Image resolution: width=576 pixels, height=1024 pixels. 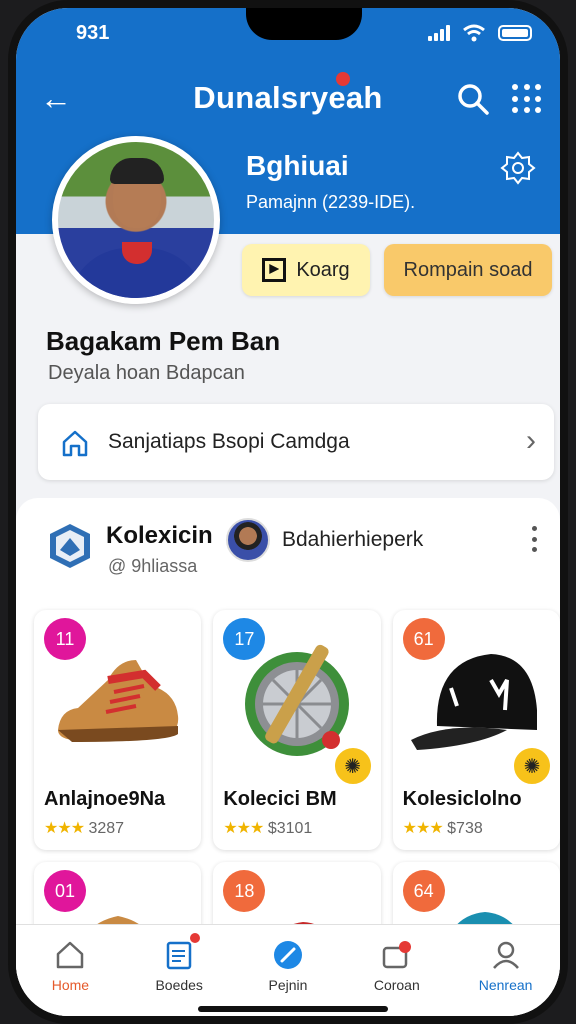 I want to click on collection-handle: @ 9hliassa, so click(x=153, y=566).